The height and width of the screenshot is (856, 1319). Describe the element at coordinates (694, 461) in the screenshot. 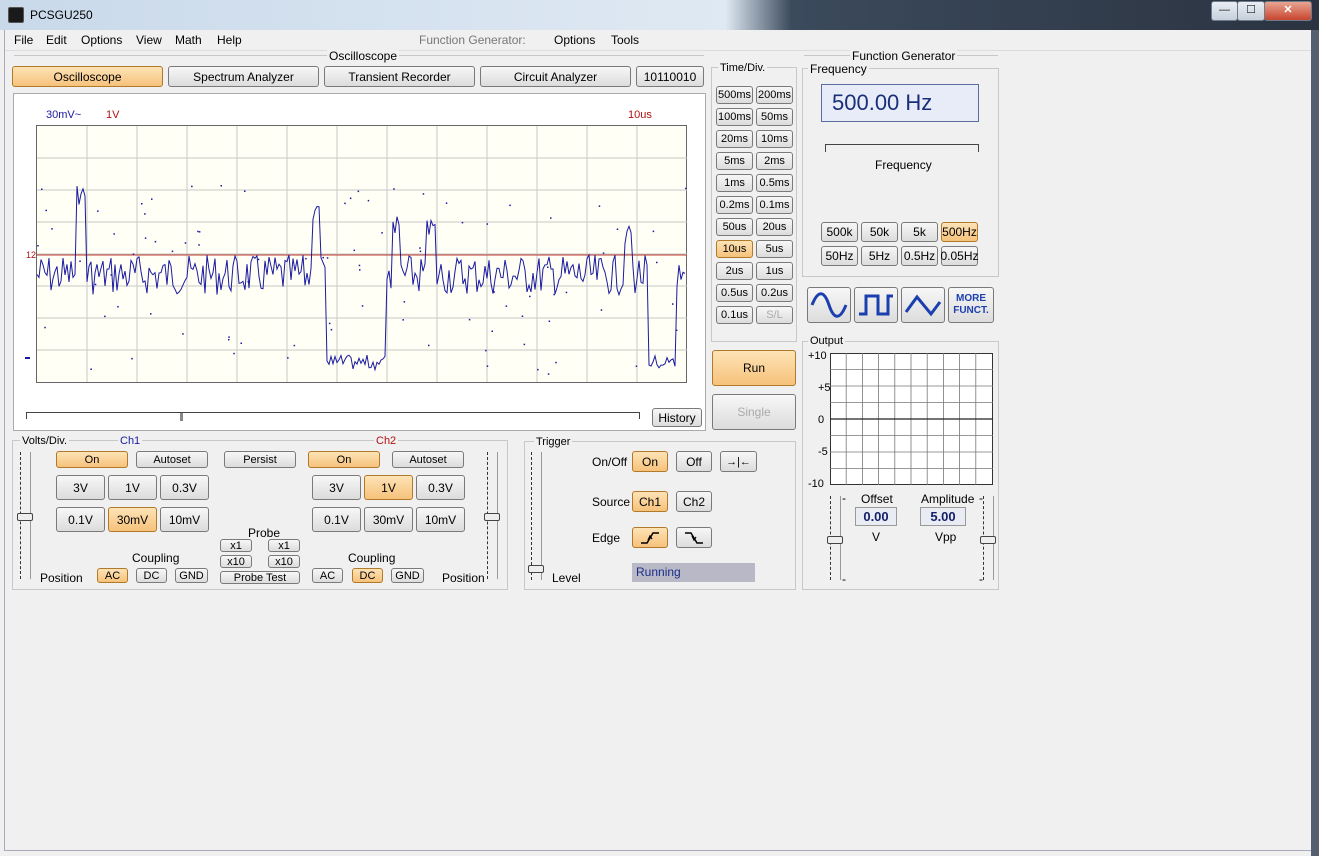

I see `trigger-off-button: Off` at that location.